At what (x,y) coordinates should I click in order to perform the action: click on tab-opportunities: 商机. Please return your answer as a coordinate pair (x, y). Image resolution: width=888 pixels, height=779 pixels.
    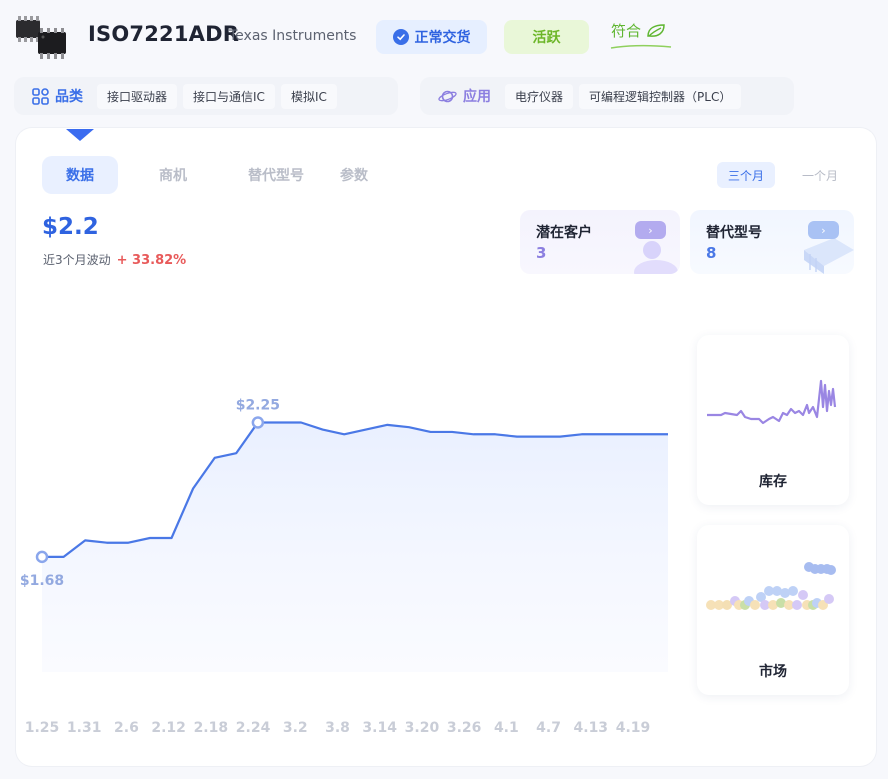
    Looking at the image, I should click on (173, 175).